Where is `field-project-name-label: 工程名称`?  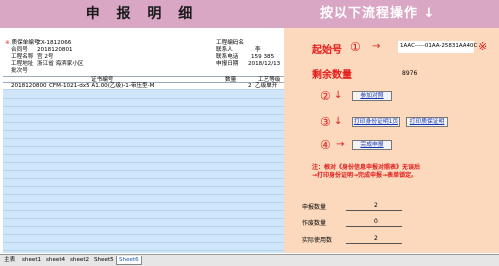
field-project-name-label: 工程名称 is located at coordinates (22, 57).